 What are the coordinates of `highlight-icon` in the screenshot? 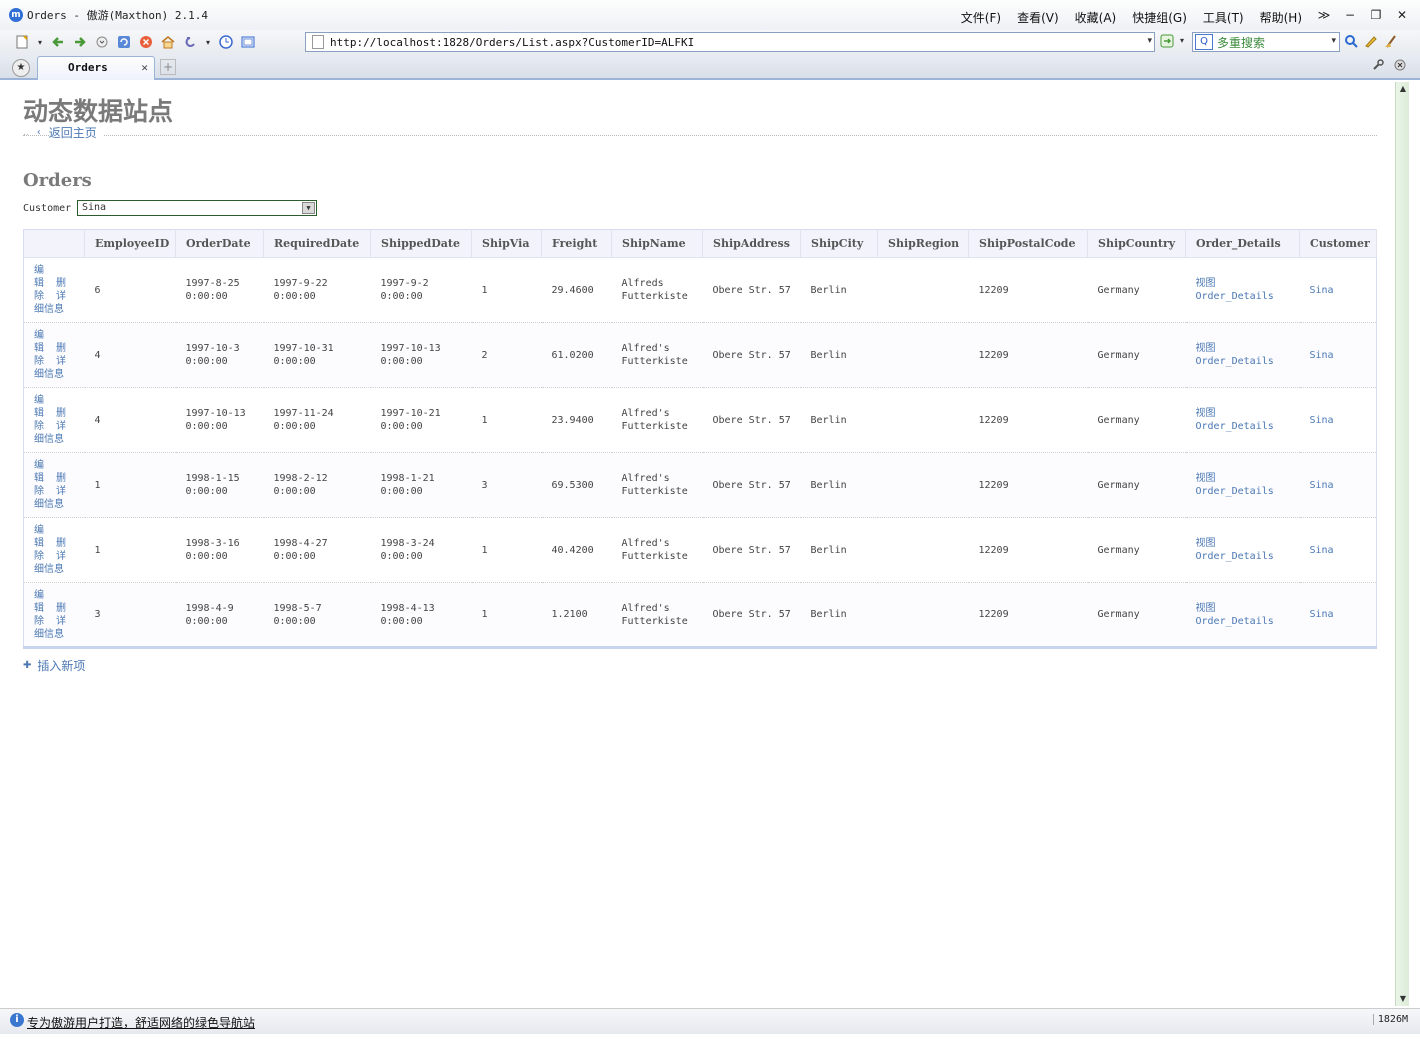 It's located at (1371, 43).